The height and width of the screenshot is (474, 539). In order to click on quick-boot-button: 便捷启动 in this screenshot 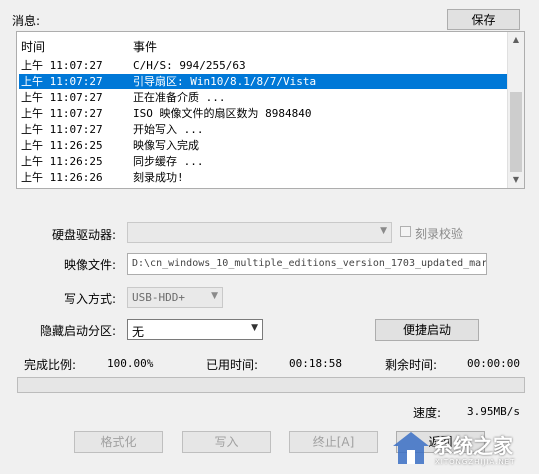, I will do `click(427, 330)`.